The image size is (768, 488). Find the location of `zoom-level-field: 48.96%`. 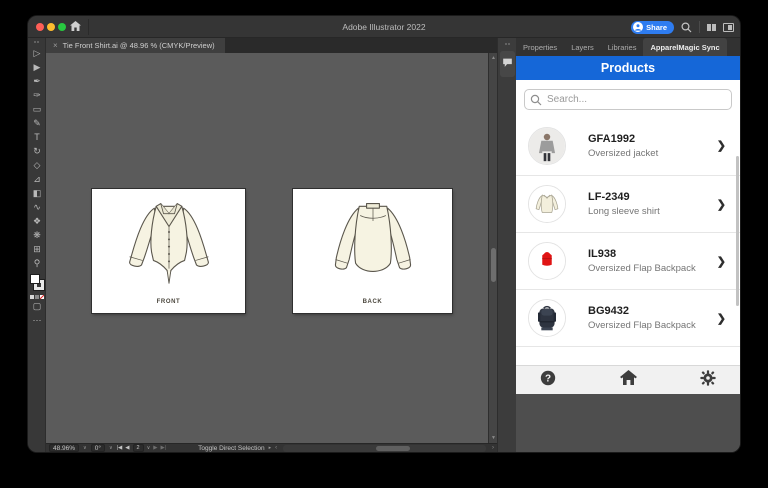

zoom-level-field: 48.96% is located at coordinates (64, 448).